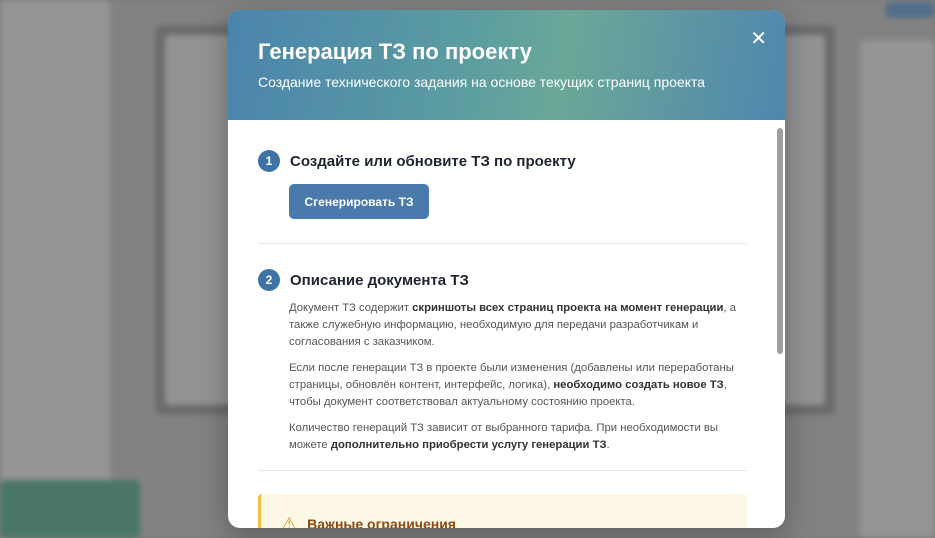  I want to click on modal-title: Генерация ТЗ по проекту, so click(395, 51).